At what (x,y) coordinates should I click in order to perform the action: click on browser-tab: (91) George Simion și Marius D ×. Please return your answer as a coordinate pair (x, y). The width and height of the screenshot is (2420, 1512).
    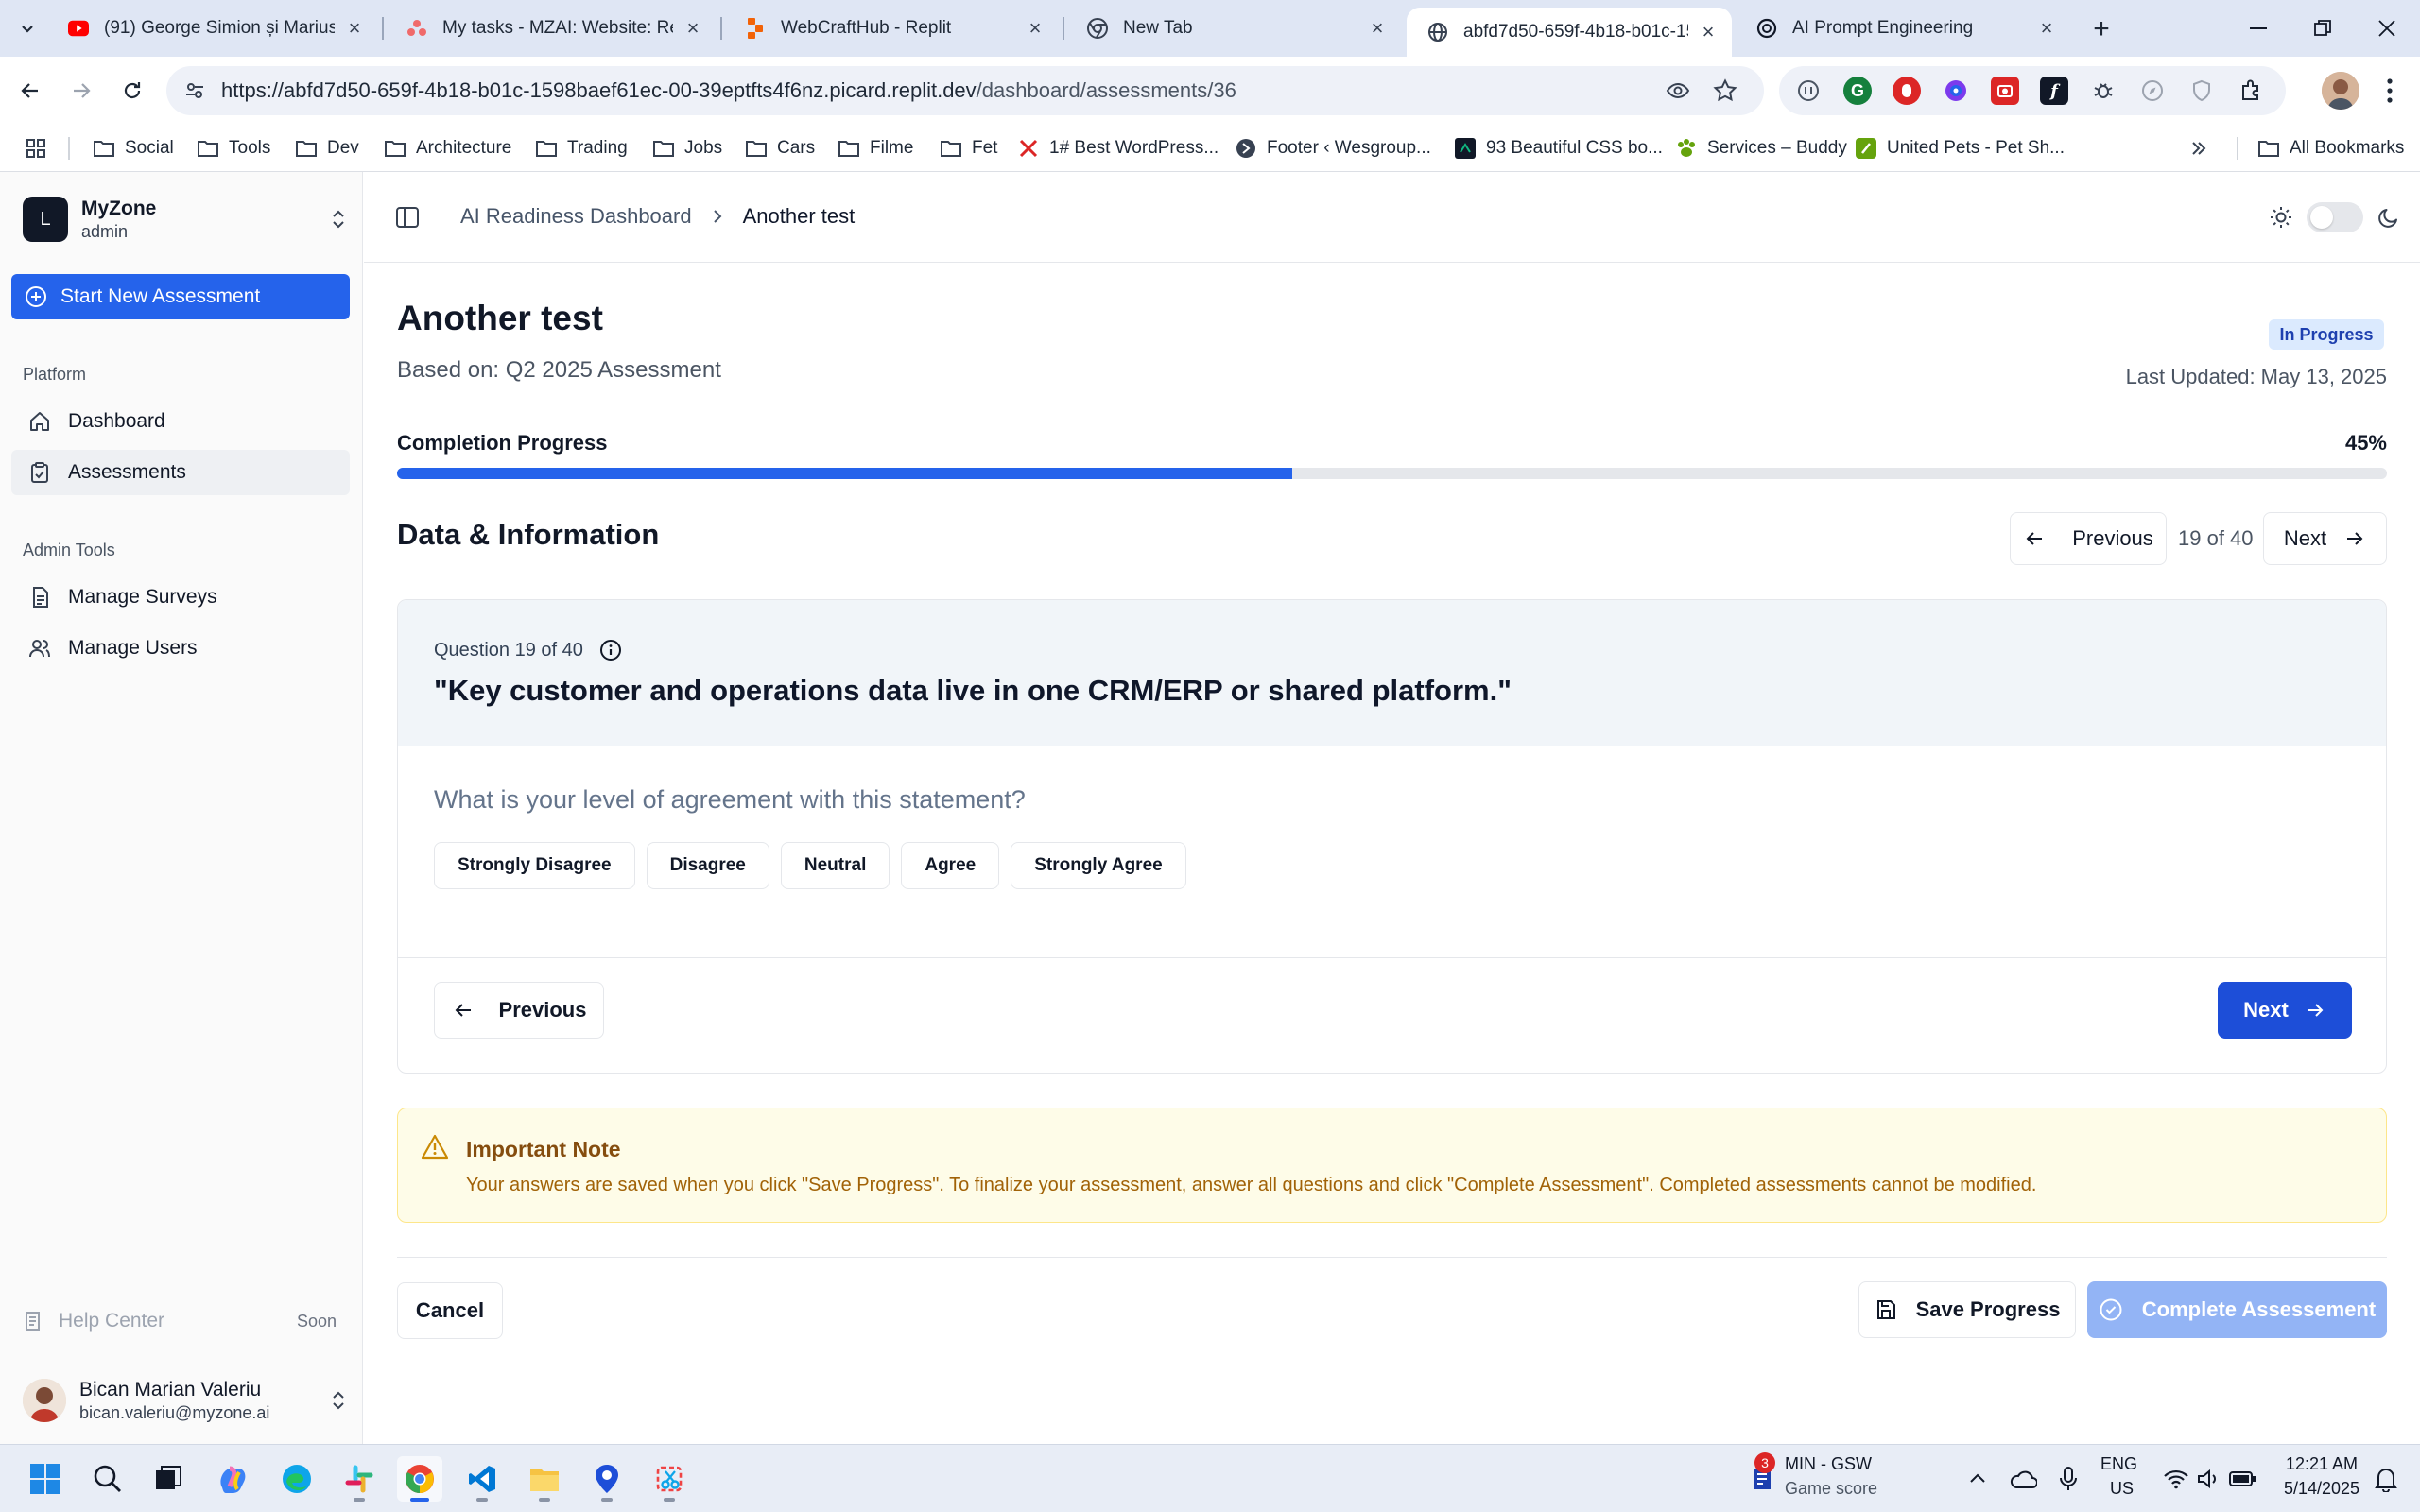
    Looking at the image, I should click on (212, 28).